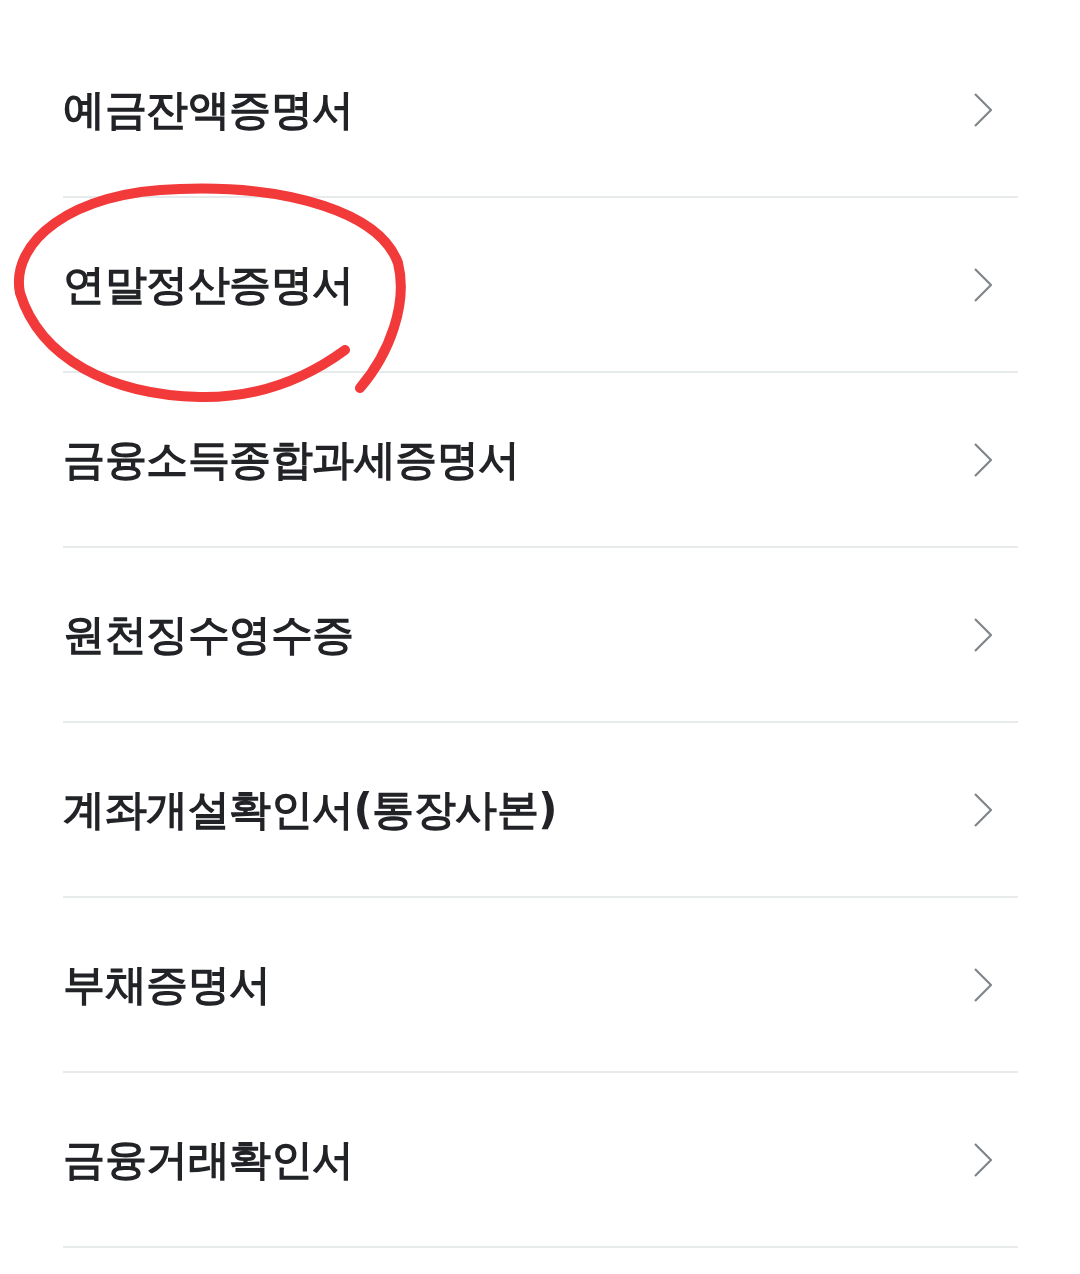 This screenshot has height=1274, width=1080. What do you see at coordinates (540, 985) in the screenshot?
I see `menu-item: 부채증명서` at bounding box center [540, 985].